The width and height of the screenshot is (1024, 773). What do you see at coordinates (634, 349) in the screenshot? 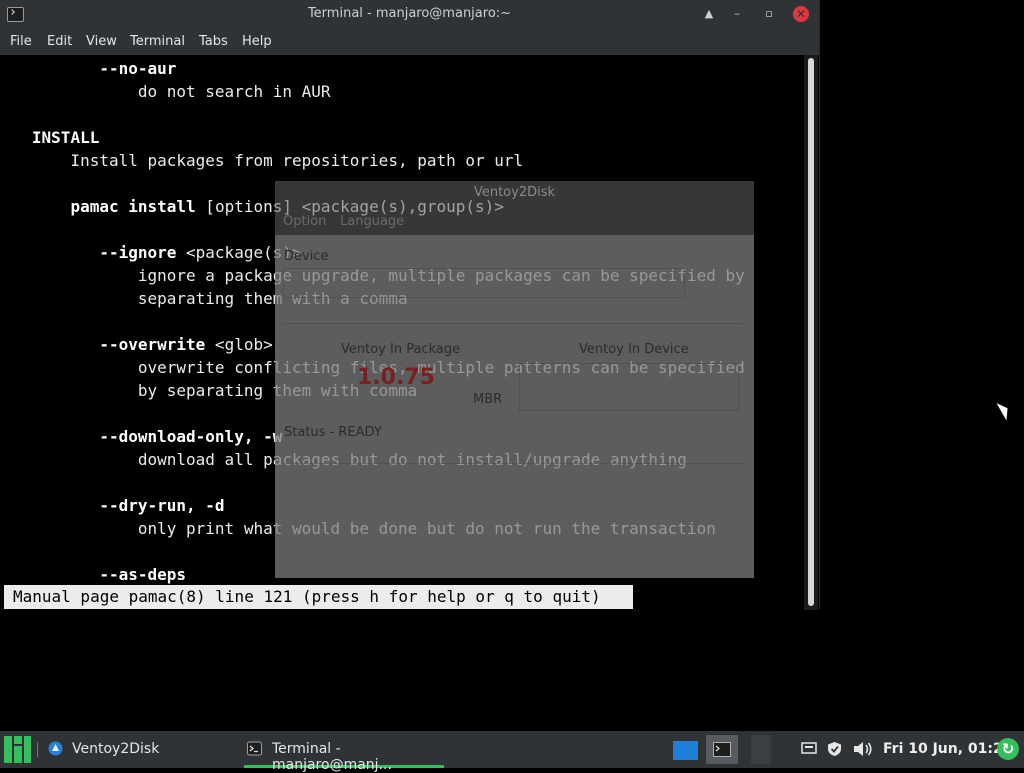
I see `ghost-device-version-label: Ventoy In Device` at bounding box center [634, 349].